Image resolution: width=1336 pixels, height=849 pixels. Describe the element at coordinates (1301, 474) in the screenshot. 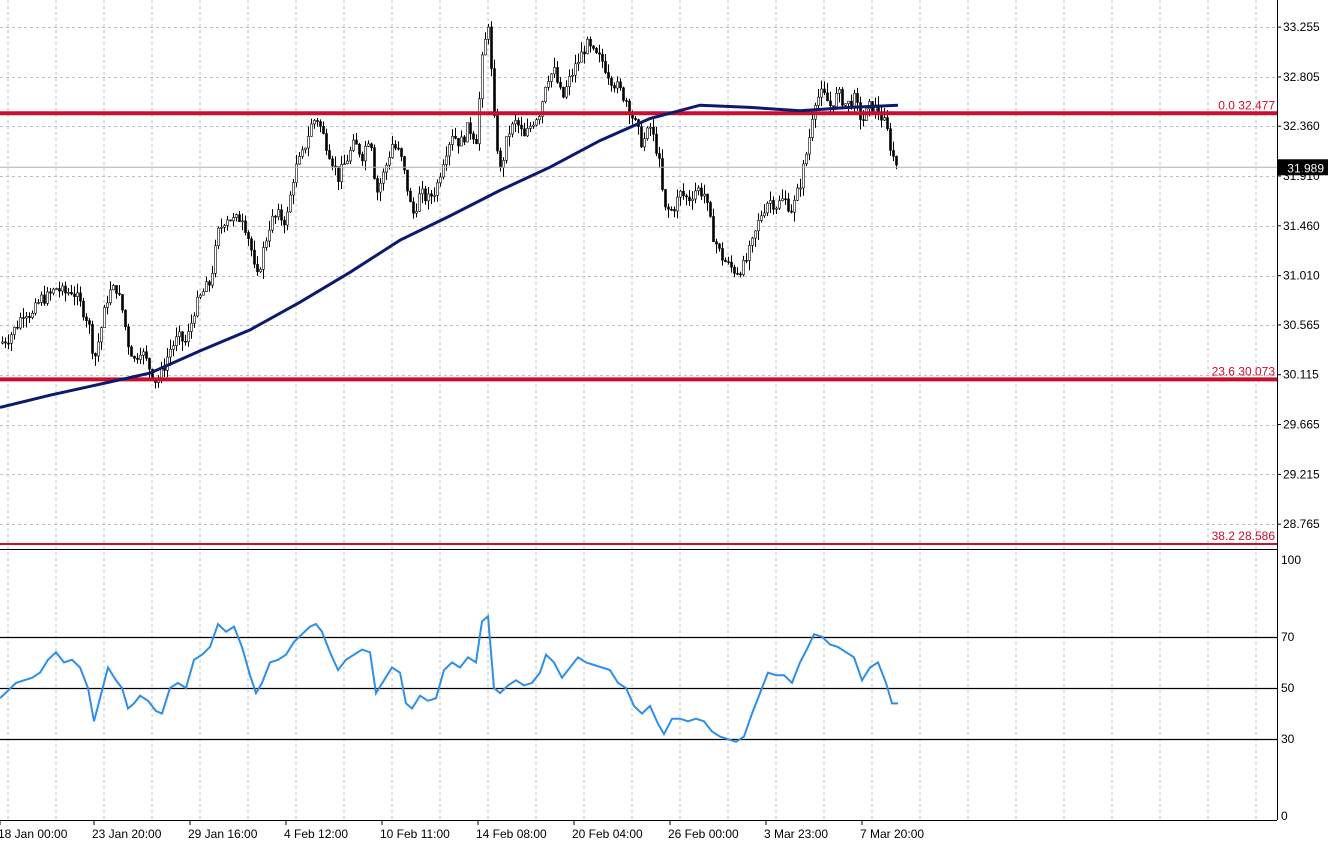

I see `price-axis-label: 29.215` at that location.